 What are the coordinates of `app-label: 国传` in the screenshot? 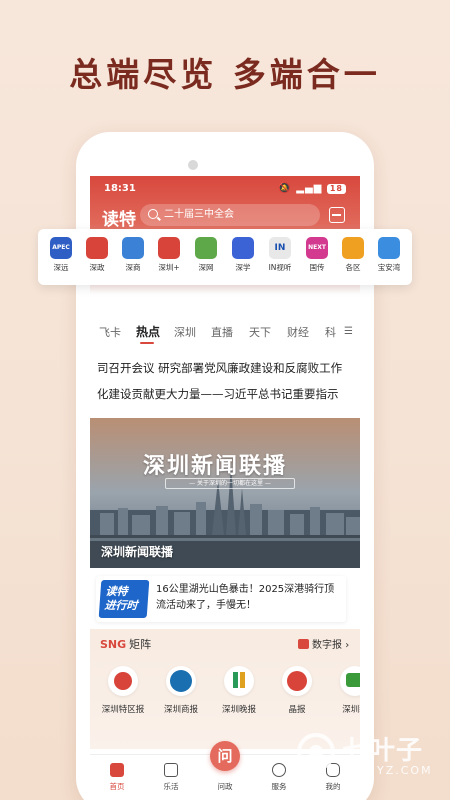 It's located at (317, 267).